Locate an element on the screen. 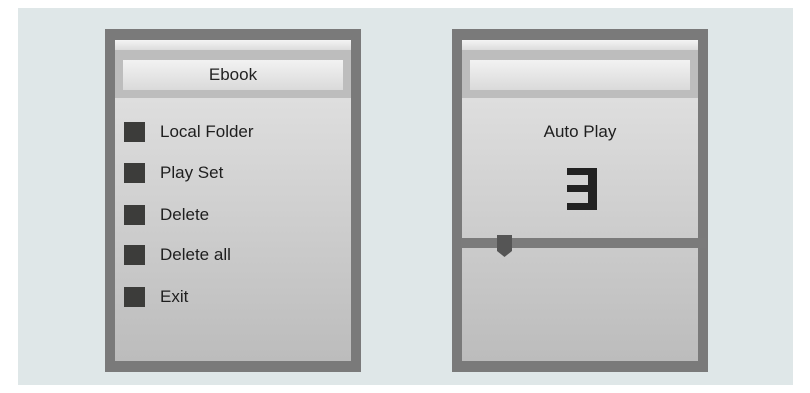 This screenshot has height=393, width=810. auto-play-value-digit: 3 is located at coordinates (582, 189).